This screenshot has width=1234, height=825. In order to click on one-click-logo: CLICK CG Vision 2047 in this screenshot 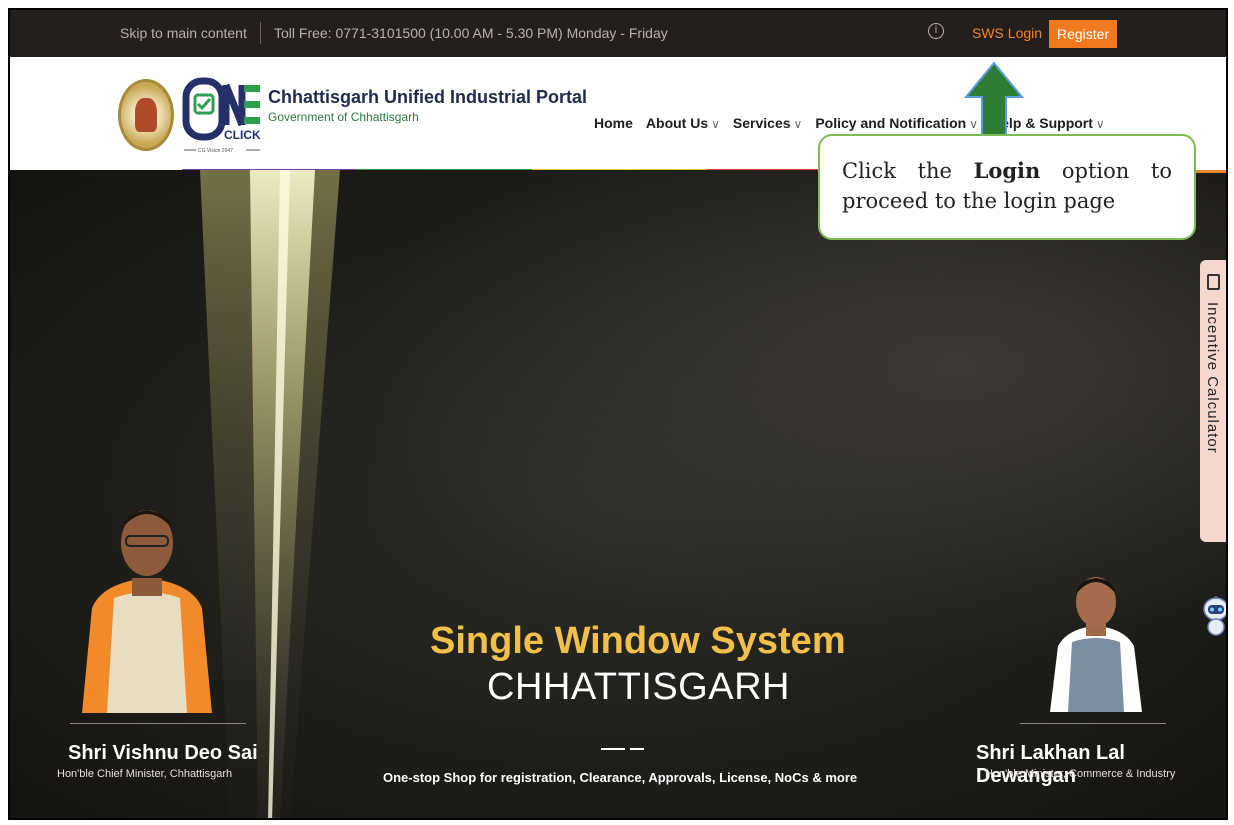, I will do `click(222, 115)`.